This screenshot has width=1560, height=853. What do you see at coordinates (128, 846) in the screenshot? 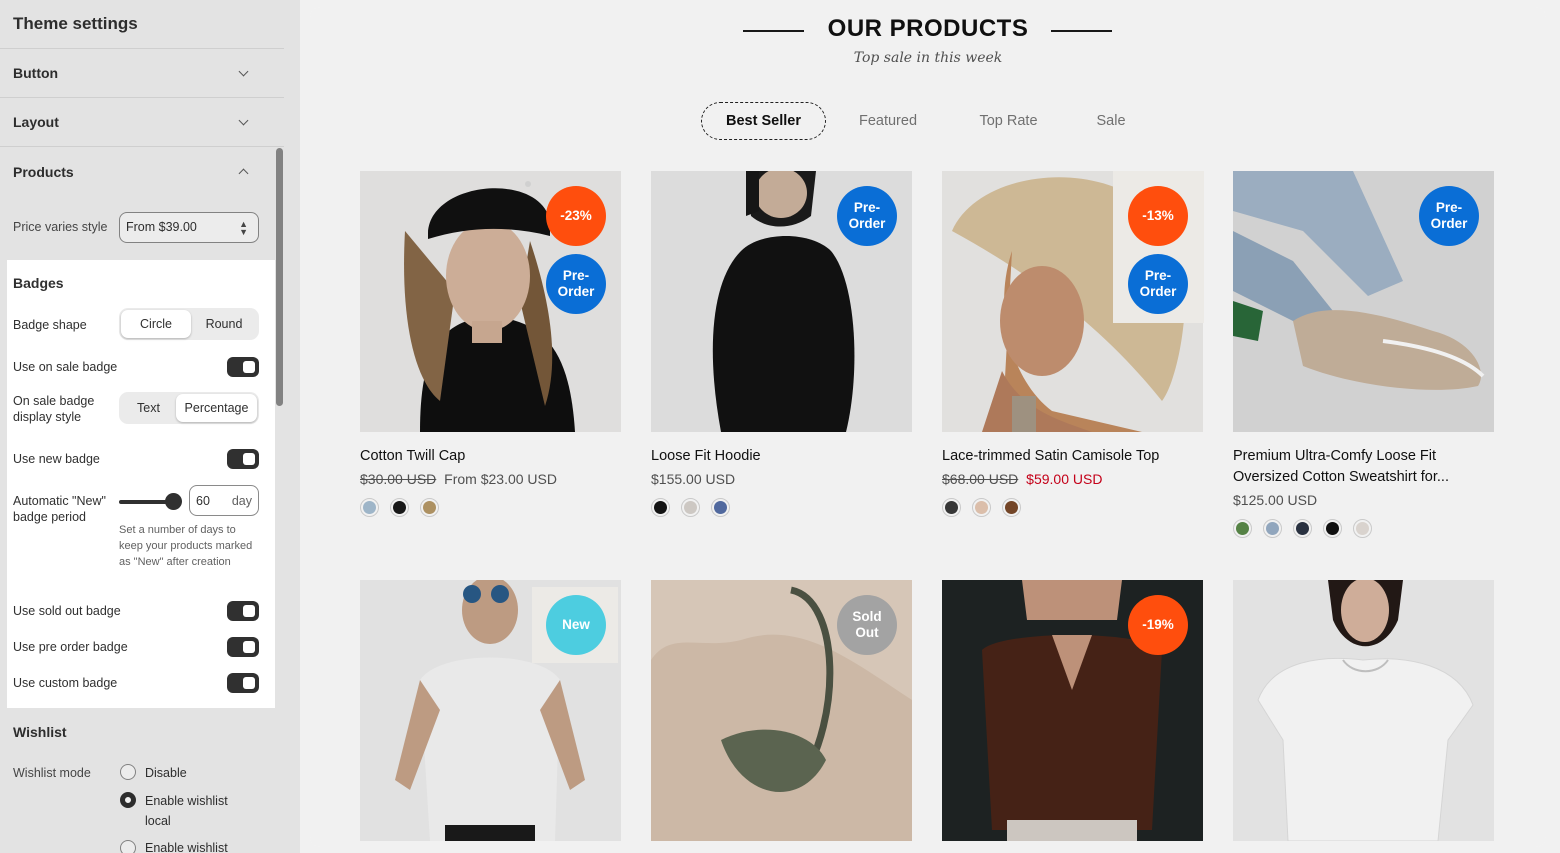
I see `radio-enable-wishlist` at bounding box center [128, 846].